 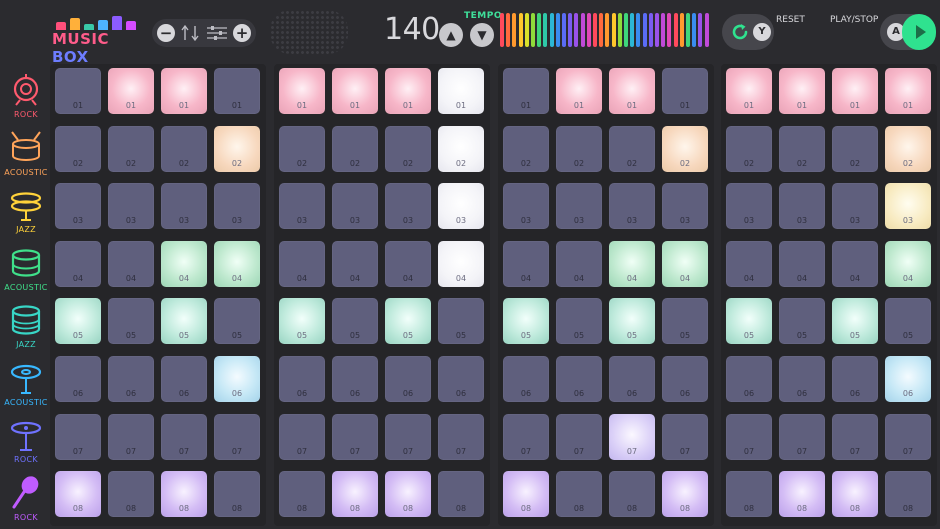 I want to click on instrument-3: JAZZ, so click(x=26, y=210).